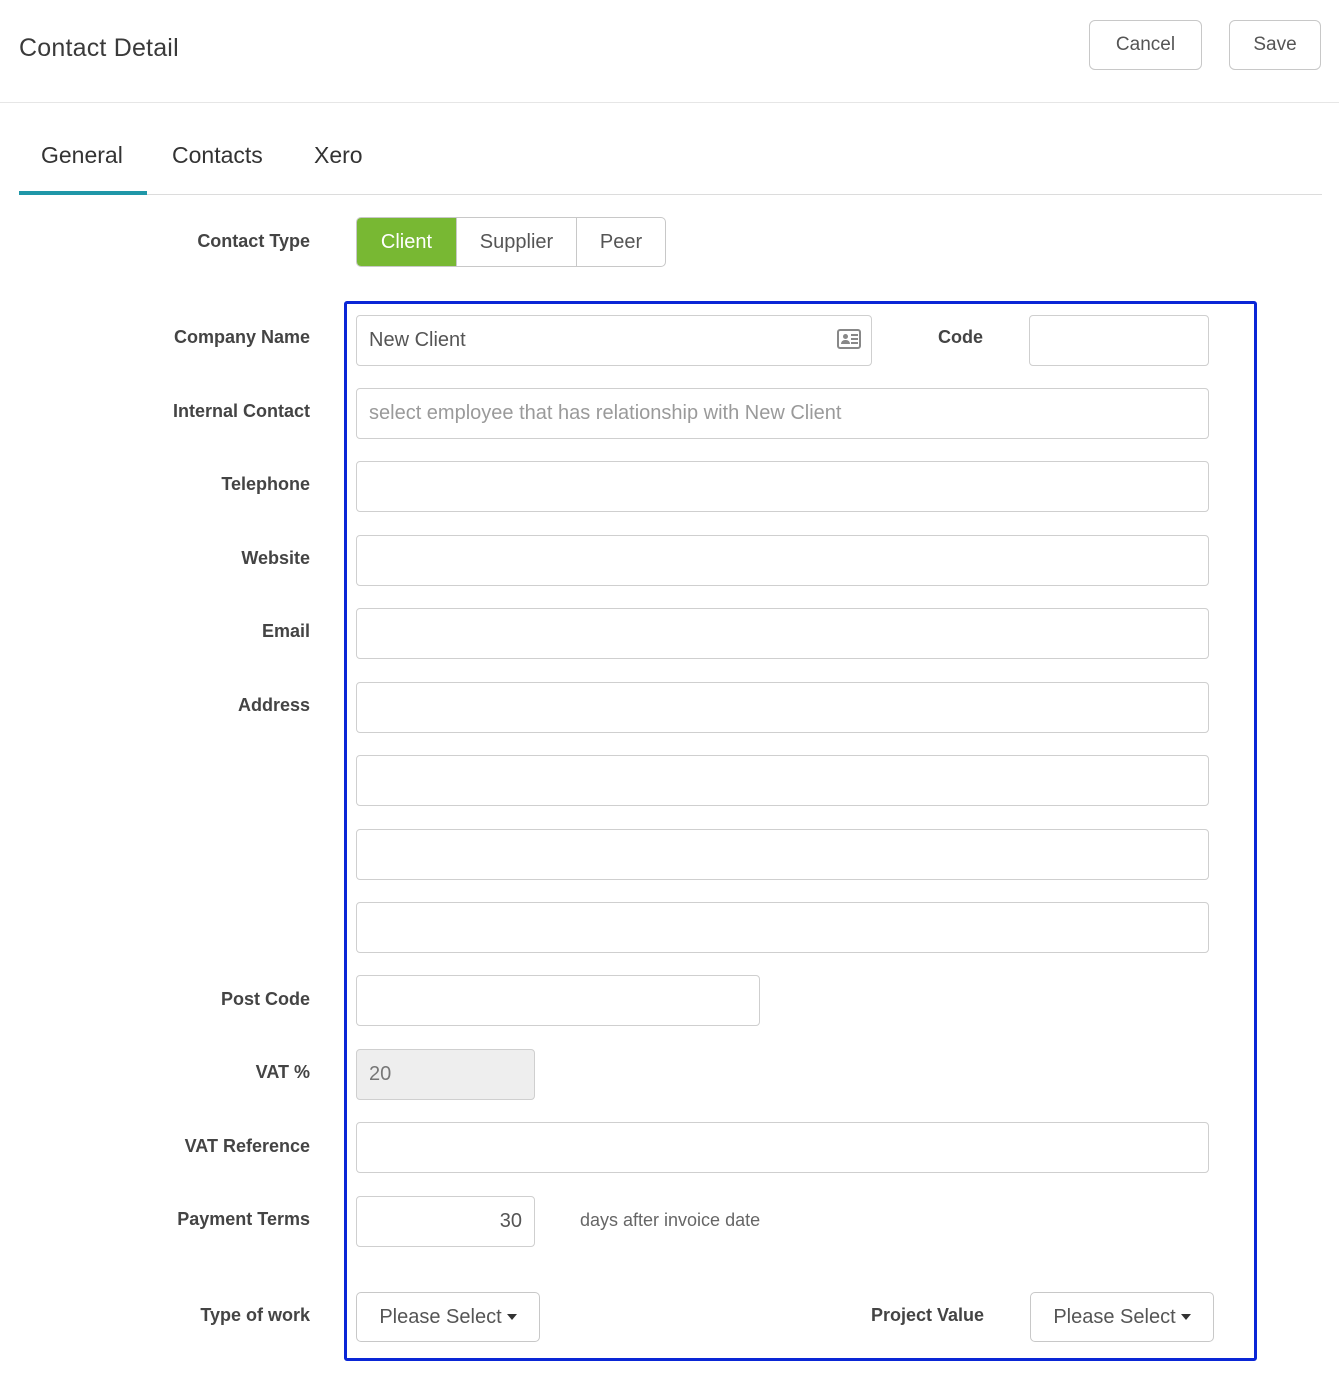  I want to click on code-field, so click(1119, 340).